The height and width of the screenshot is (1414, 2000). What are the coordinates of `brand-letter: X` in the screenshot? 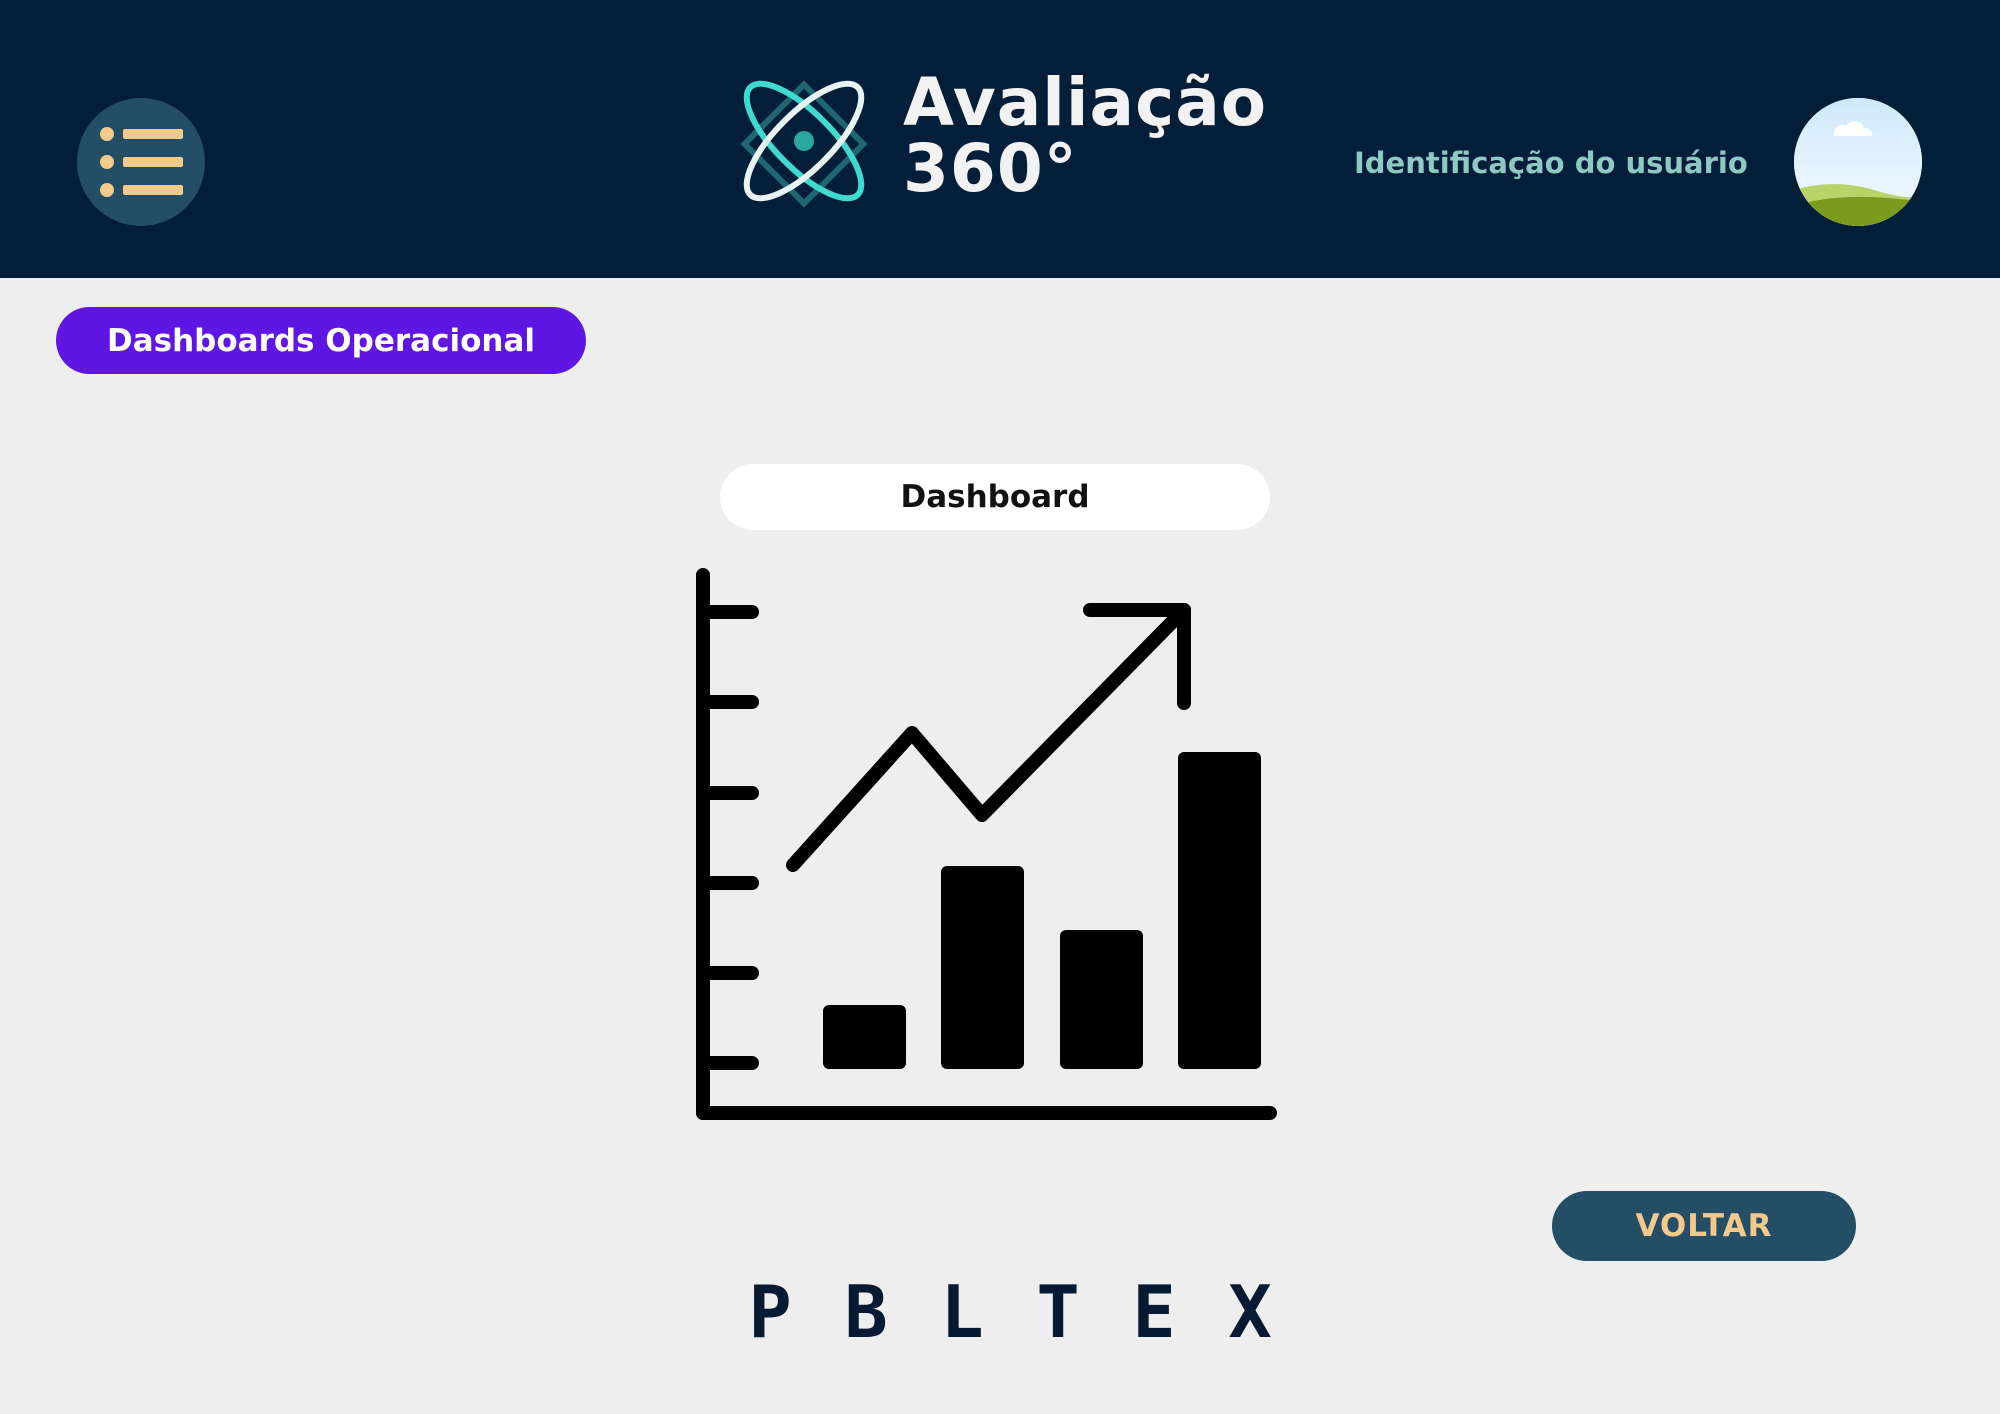 It's located at (1250, 1312).